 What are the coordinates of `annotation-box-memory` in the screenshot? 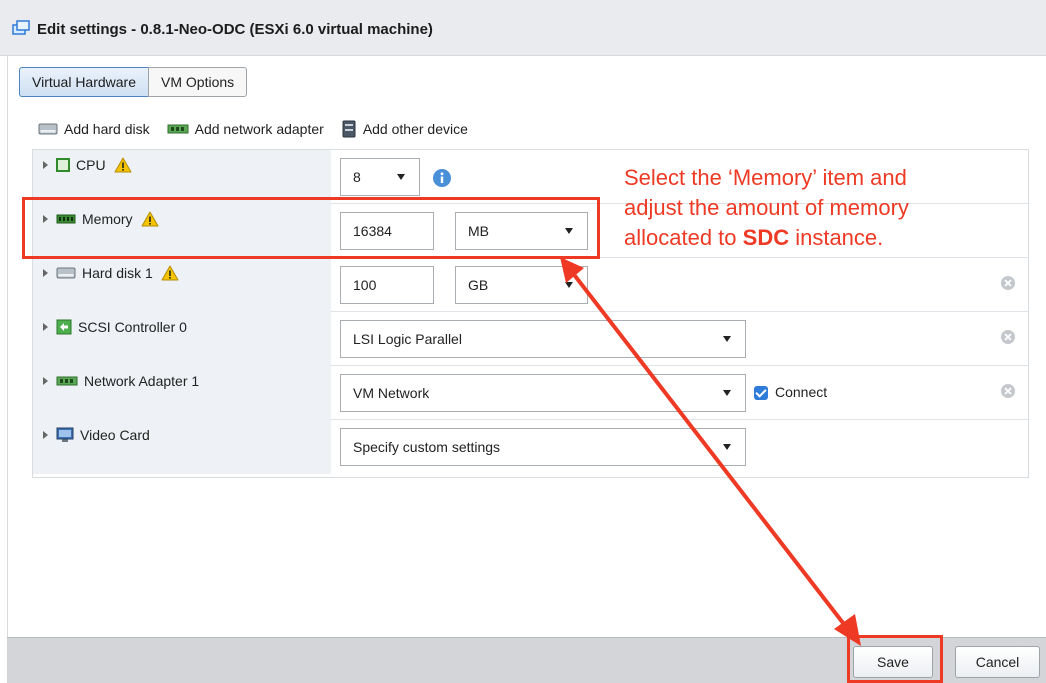 It's located at (311, 228).